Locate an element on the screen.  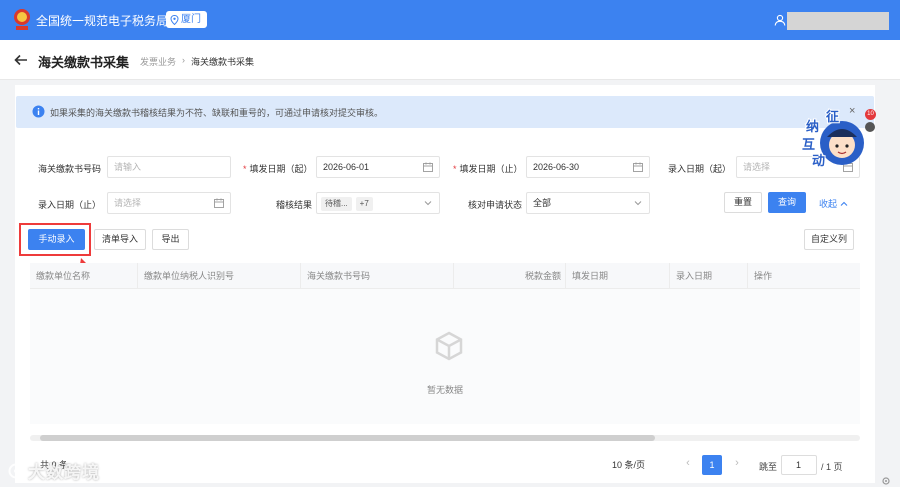
entry-date-start-label: 录入日期（起） is located at coordinates (700, 169).